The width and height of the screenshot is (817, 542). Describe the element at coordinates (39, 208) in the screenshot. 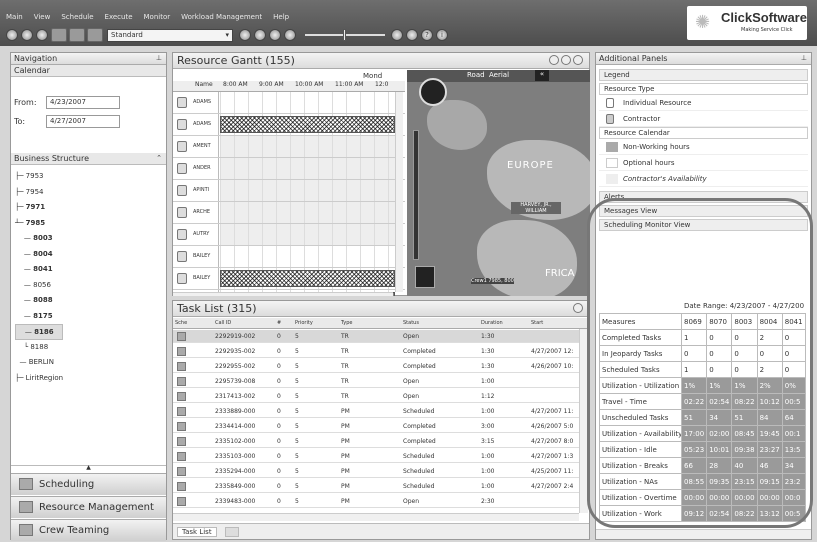

I see `tree-item-7971: ├─ 7971` at that location.